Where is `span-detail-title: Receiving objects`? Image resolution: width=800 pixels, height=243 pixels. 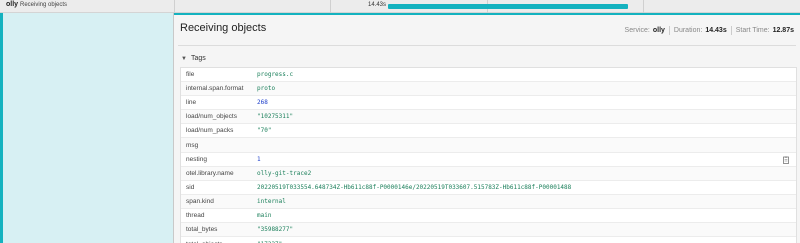 span-detail-title: Receiving objects is located at coordinates (223, 28).